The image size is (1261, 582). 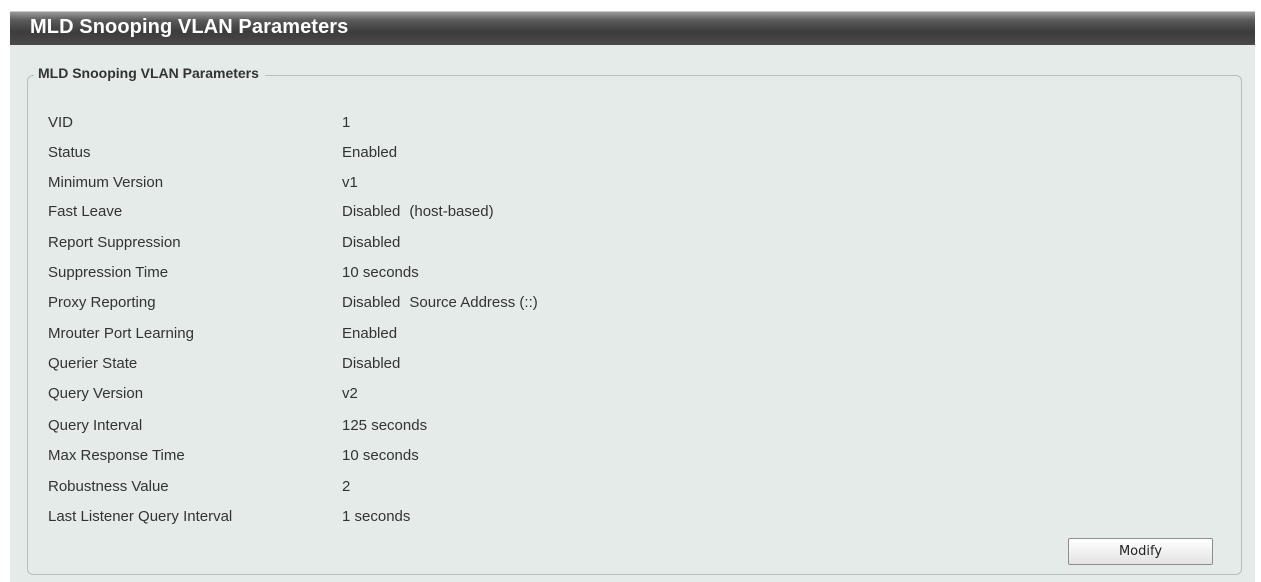 I want to click on param-label: Max Response Time, so click(x=116, y=455).